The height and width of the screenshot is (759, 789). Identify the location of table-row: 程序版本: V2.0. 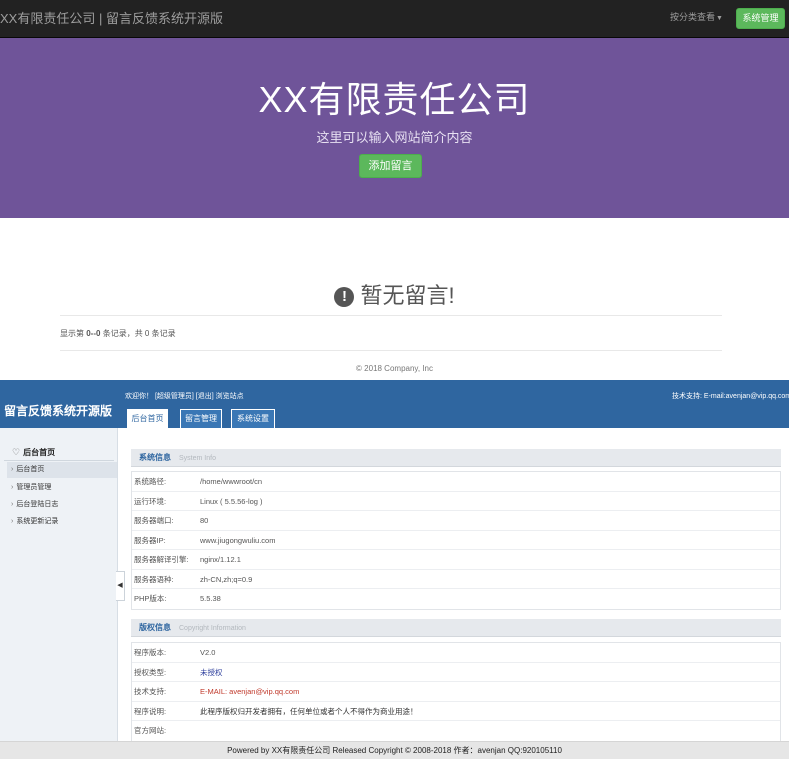
(456, 653).